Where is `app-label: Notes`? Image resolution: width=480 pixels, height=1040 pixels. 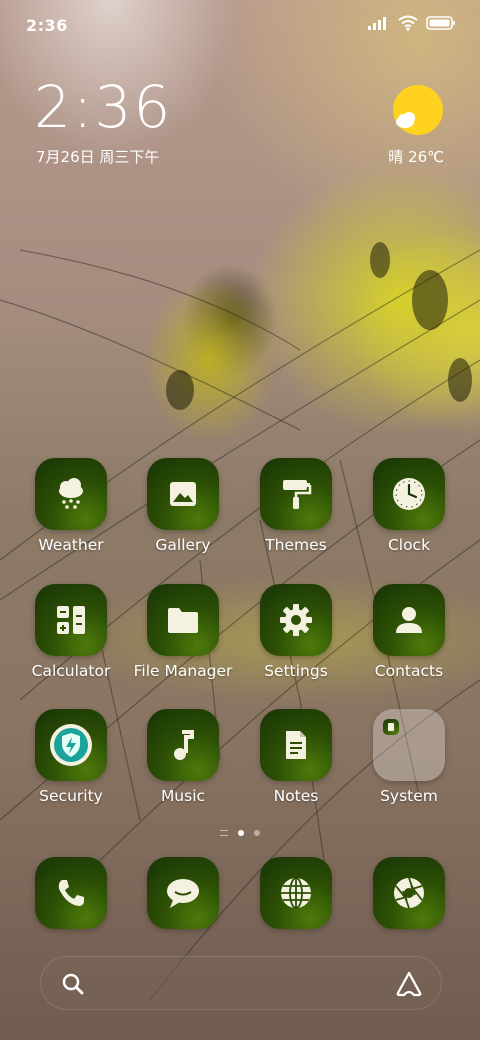
app-label: Notes is located at coordinates (296, 796).